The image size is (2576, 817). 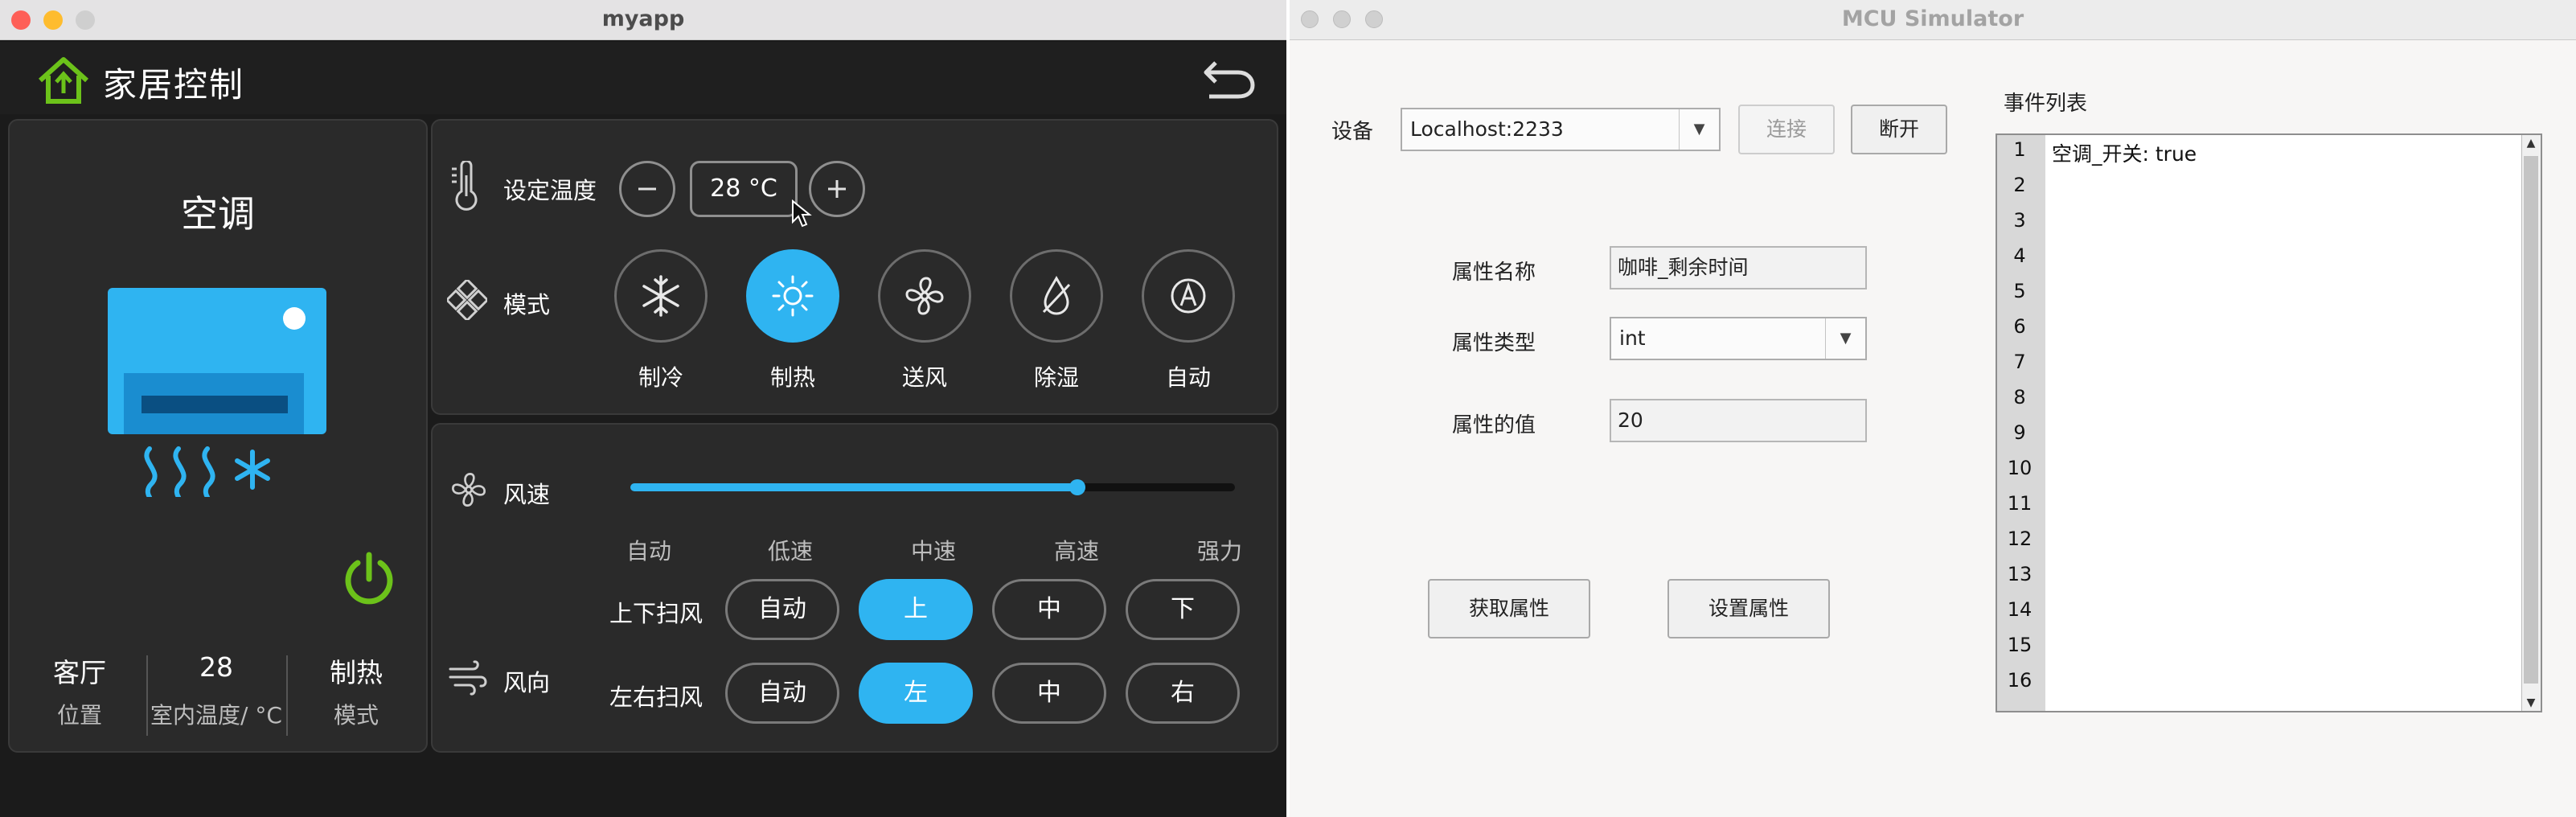 What do you see at coordinates (1076, 551) in the screenshot?
I see `speed-level-high: 高速` at bounding box center [1076, 551].